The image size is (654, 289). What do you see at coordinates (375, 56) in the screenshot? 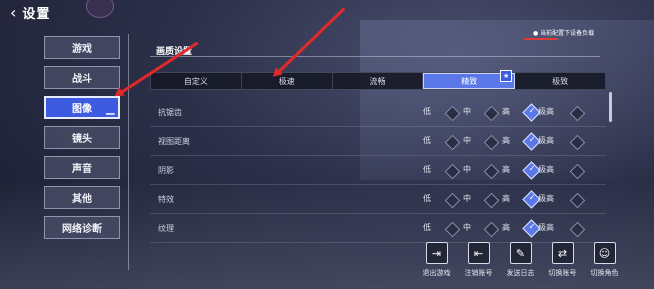
I see `section-divider` at bounding box center [375, 56].